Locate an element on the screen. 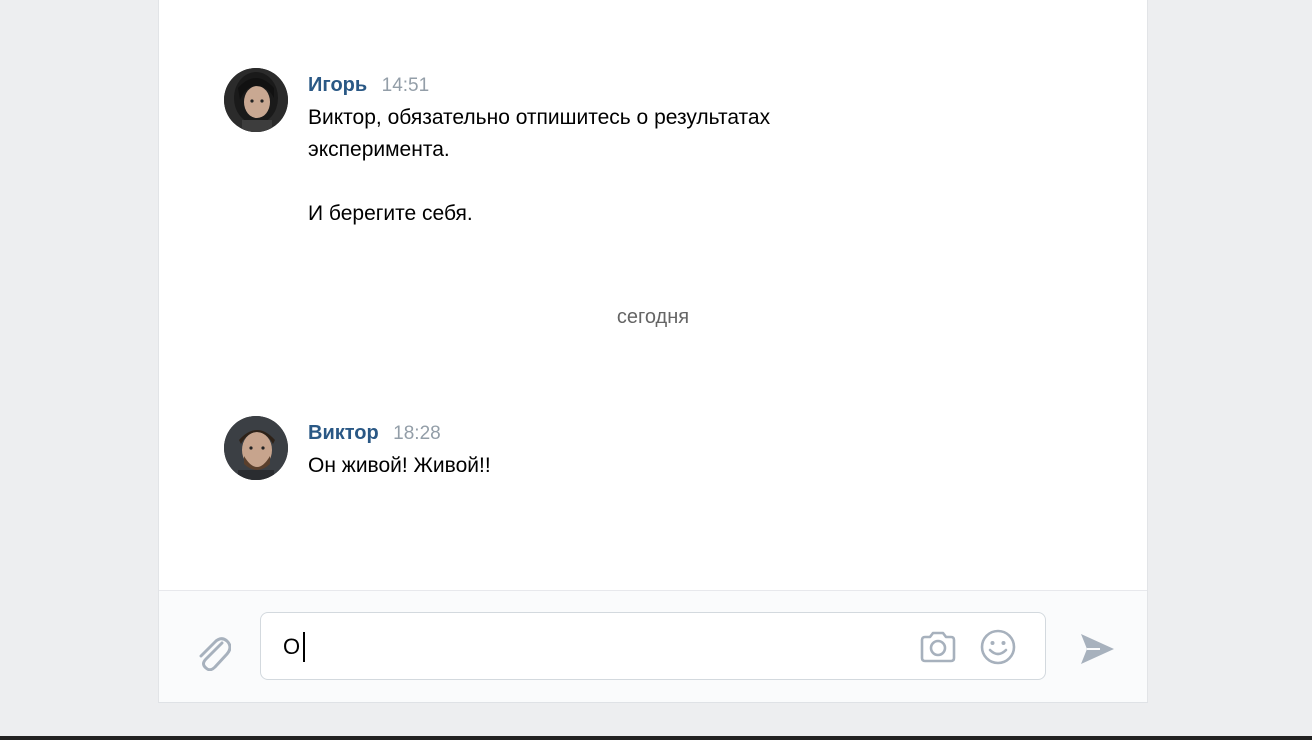  date-divider: сегодня is located at coordinates (653, 317).